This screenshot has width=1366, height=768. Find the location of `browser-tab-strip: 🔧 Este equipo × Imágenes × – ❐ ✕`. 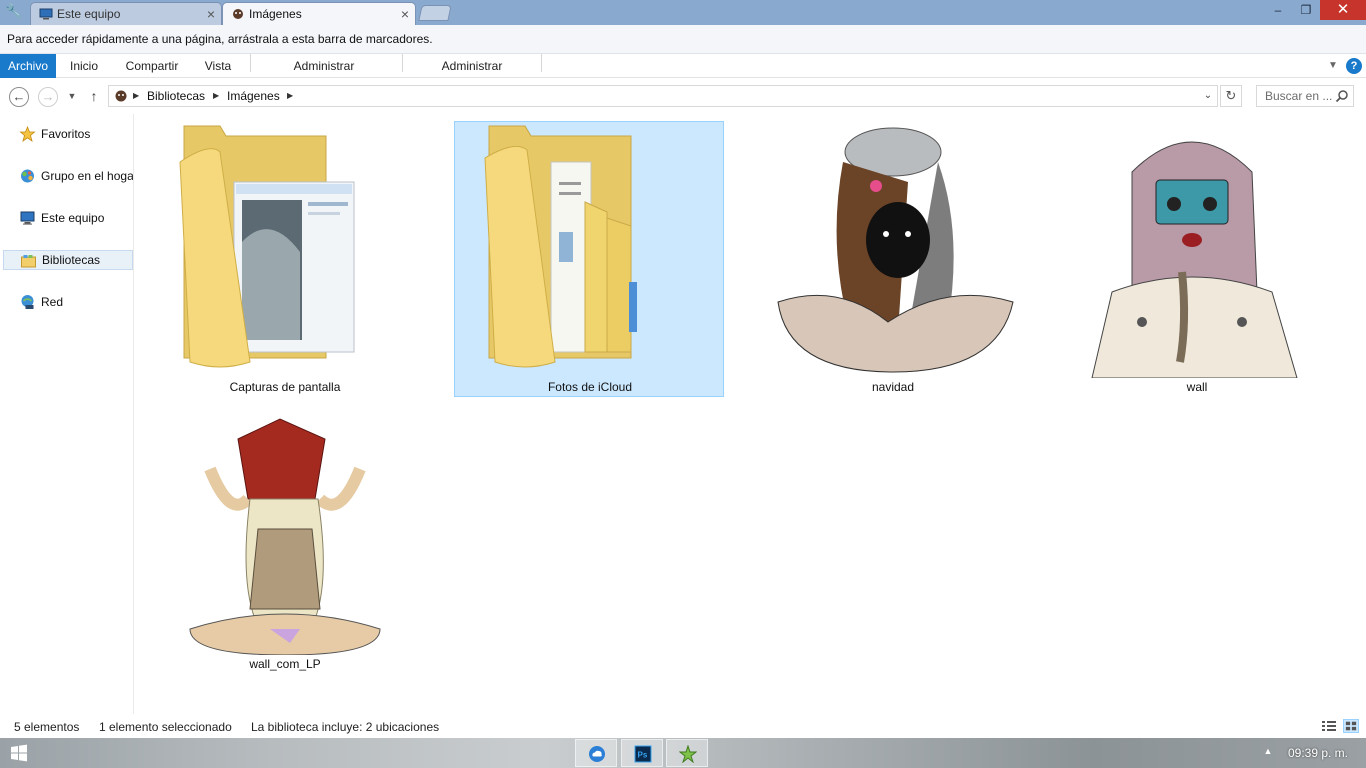

browser-tab-strip: 🔧 Este equipo × Imágenes × – ❐ ✕ is located at coordinates (683, 12).